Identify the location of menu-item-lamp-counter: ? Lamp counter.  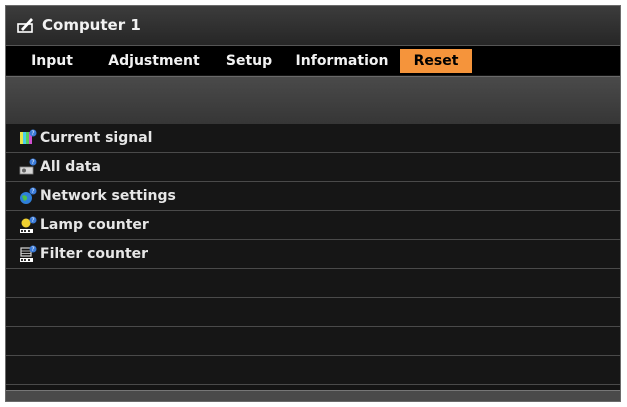
(313, 225).